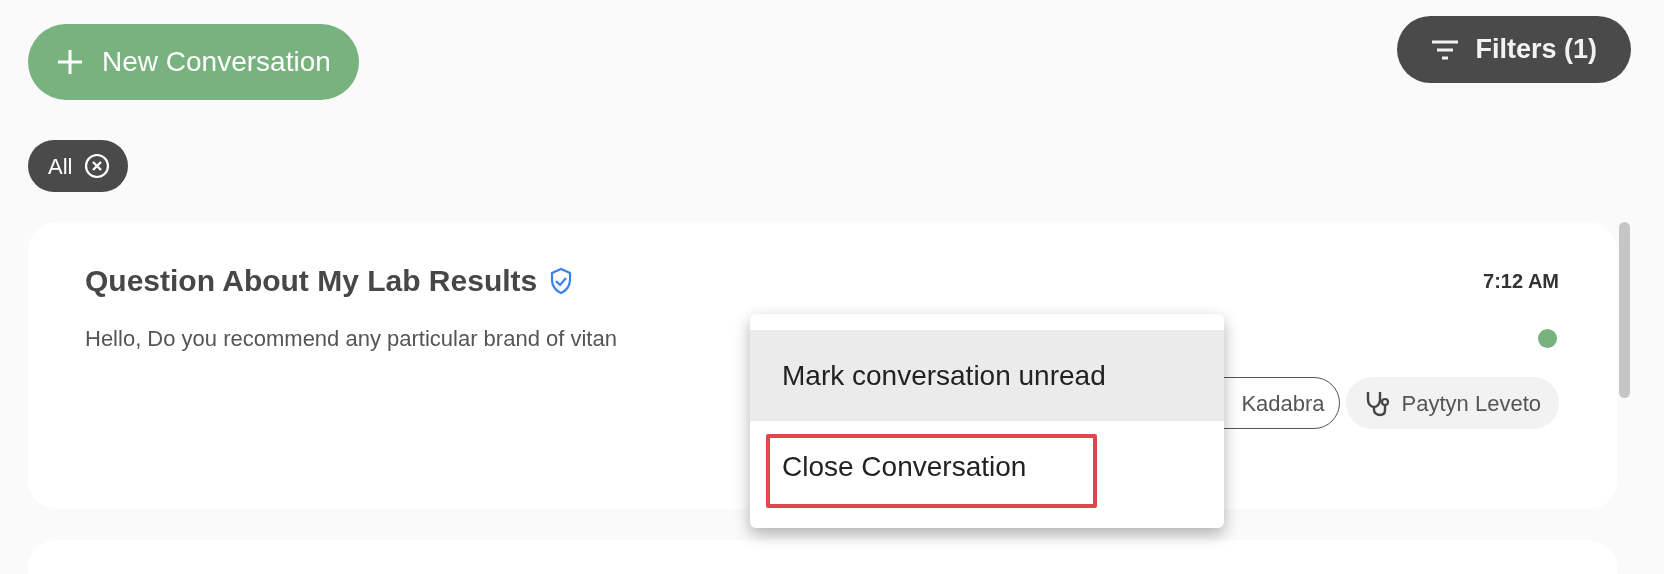  Describe the element at coordinates (1624, 310) in the screenshot. I see `scrollbar-thumb` at that location.